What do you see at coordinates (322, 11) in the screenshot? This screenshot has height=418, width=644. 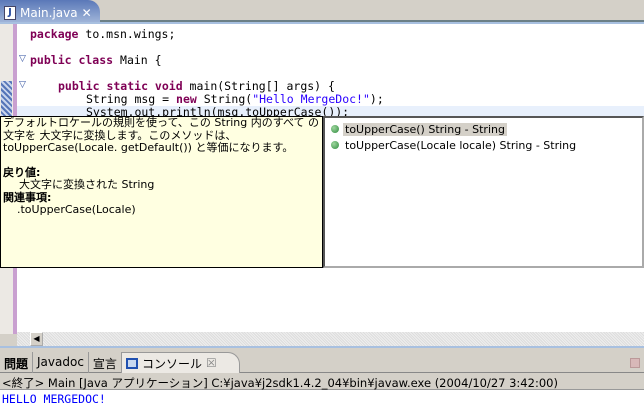 I see `editor-tab-bar: J Main.java ✕` at bounding box center [322, 11].